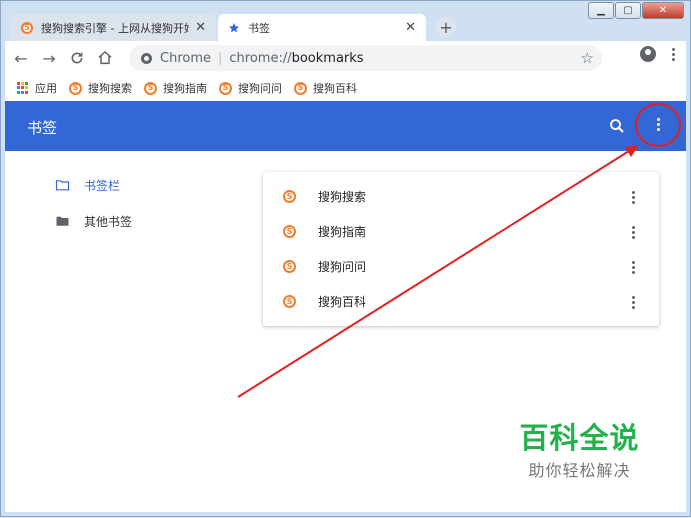 The image size is (691, 518). Describe the element at coordinates (110, 88) in the screenshot. I see `bookmark-bar-label: 搜狗搜索` at that location.